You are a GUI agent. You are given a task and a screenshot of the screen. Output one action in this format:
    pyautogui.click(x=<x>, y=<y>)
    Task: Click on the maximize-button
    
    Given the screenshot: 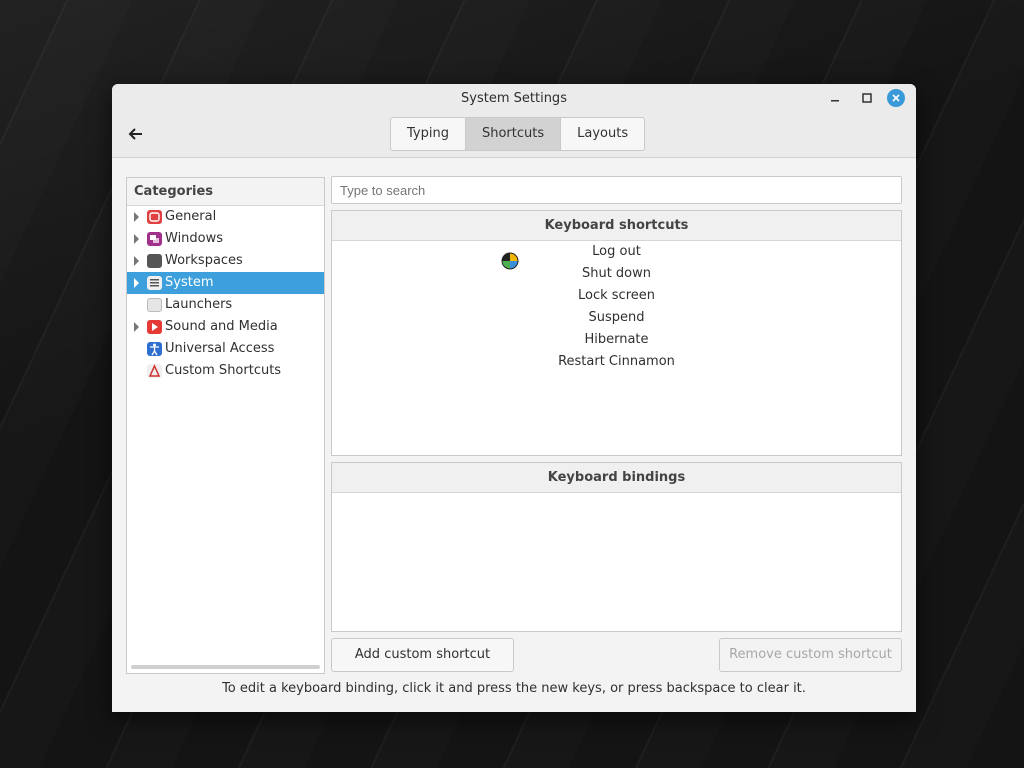 What is the action you would take?
    pyautogui.click(x=867, y=98)
    